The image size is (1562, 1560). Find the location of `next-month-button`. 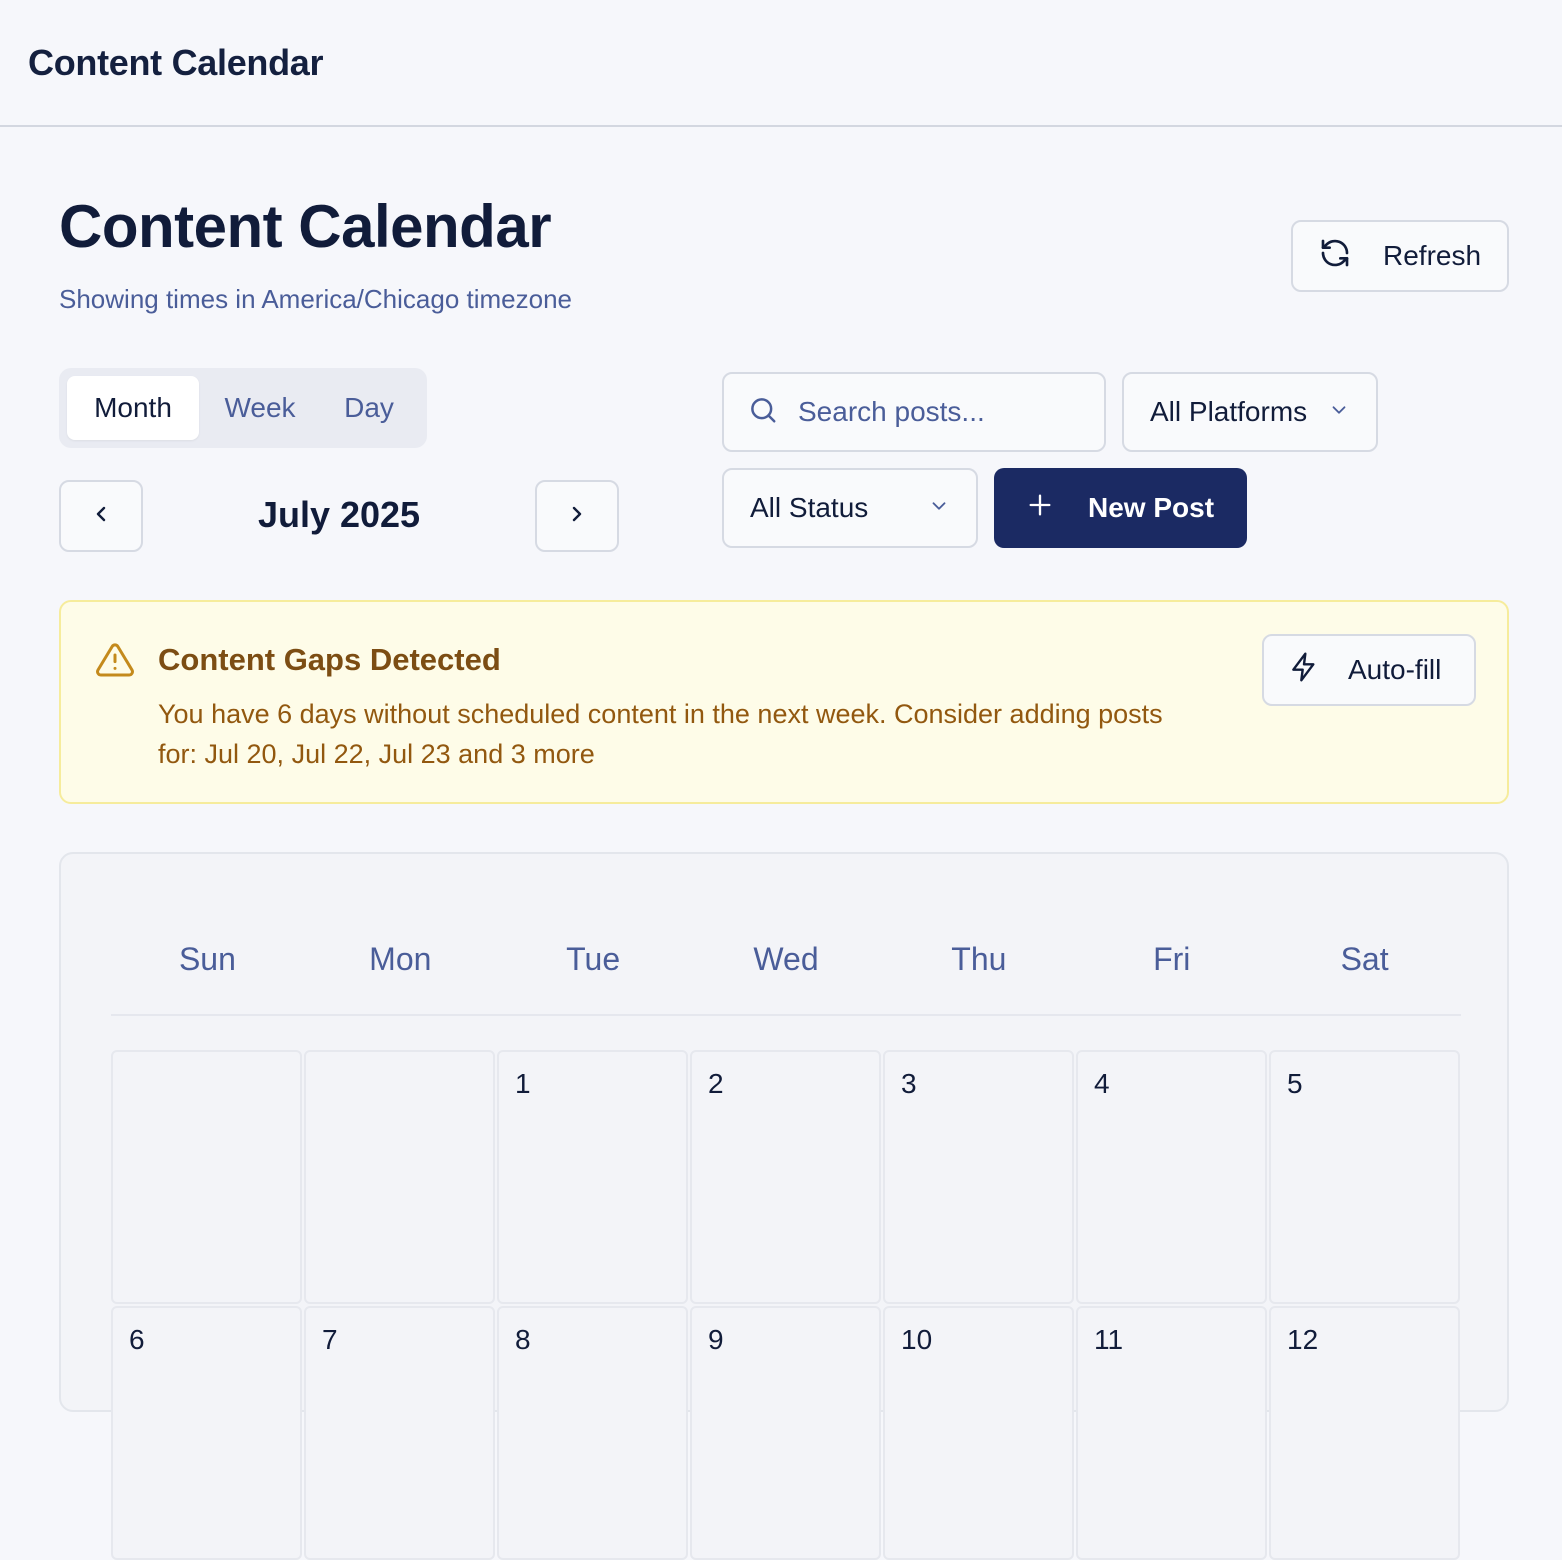

next-month-button is located at coordinates (577, 516).